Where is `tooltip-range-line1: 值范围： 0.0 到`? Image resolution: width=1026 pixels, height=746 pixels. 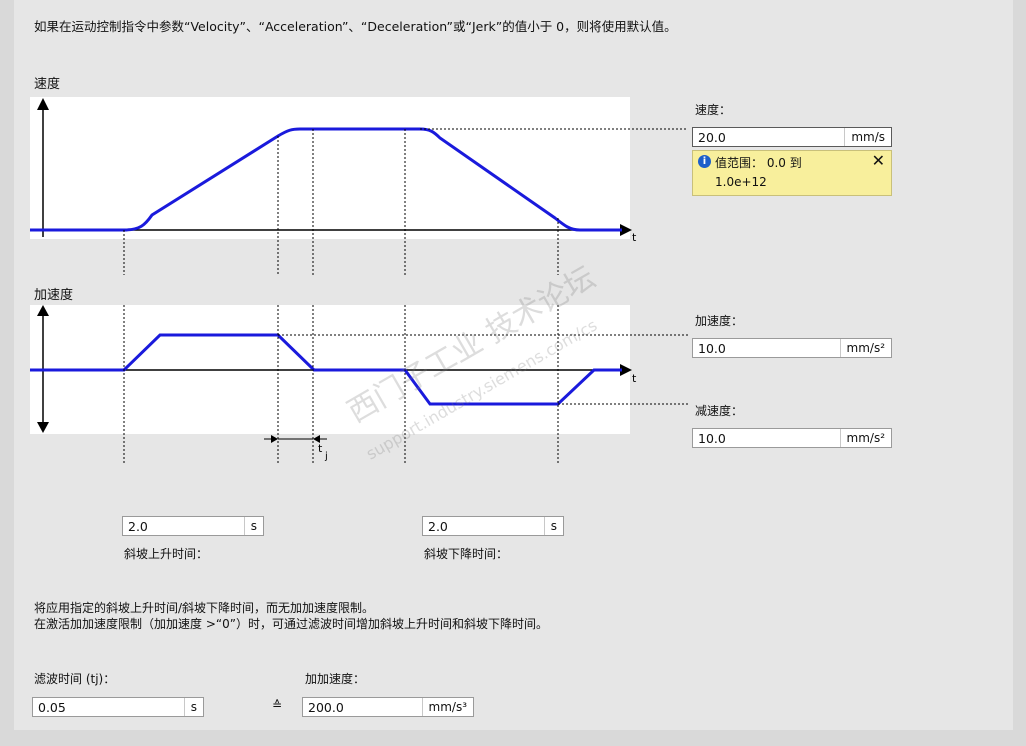
tooltip-range-line1: 值范围： 0.0 到 is located at coordinates (758, 163).